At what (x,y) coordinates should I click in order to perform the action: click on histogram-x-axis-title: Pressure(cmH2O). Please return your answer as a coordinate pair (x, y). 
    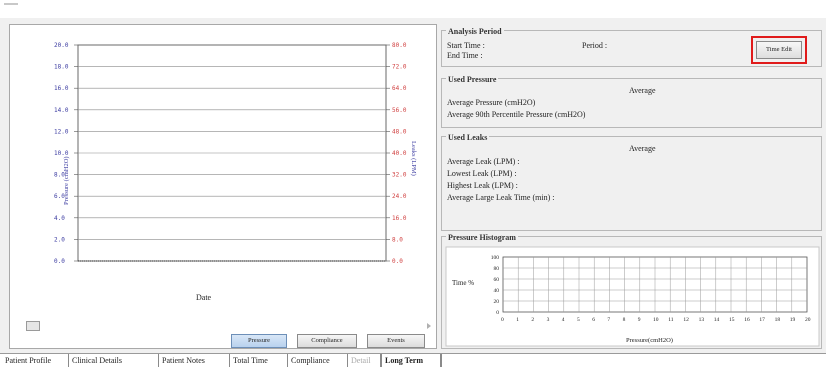
    Looking at the image, I should click on (649, 340).